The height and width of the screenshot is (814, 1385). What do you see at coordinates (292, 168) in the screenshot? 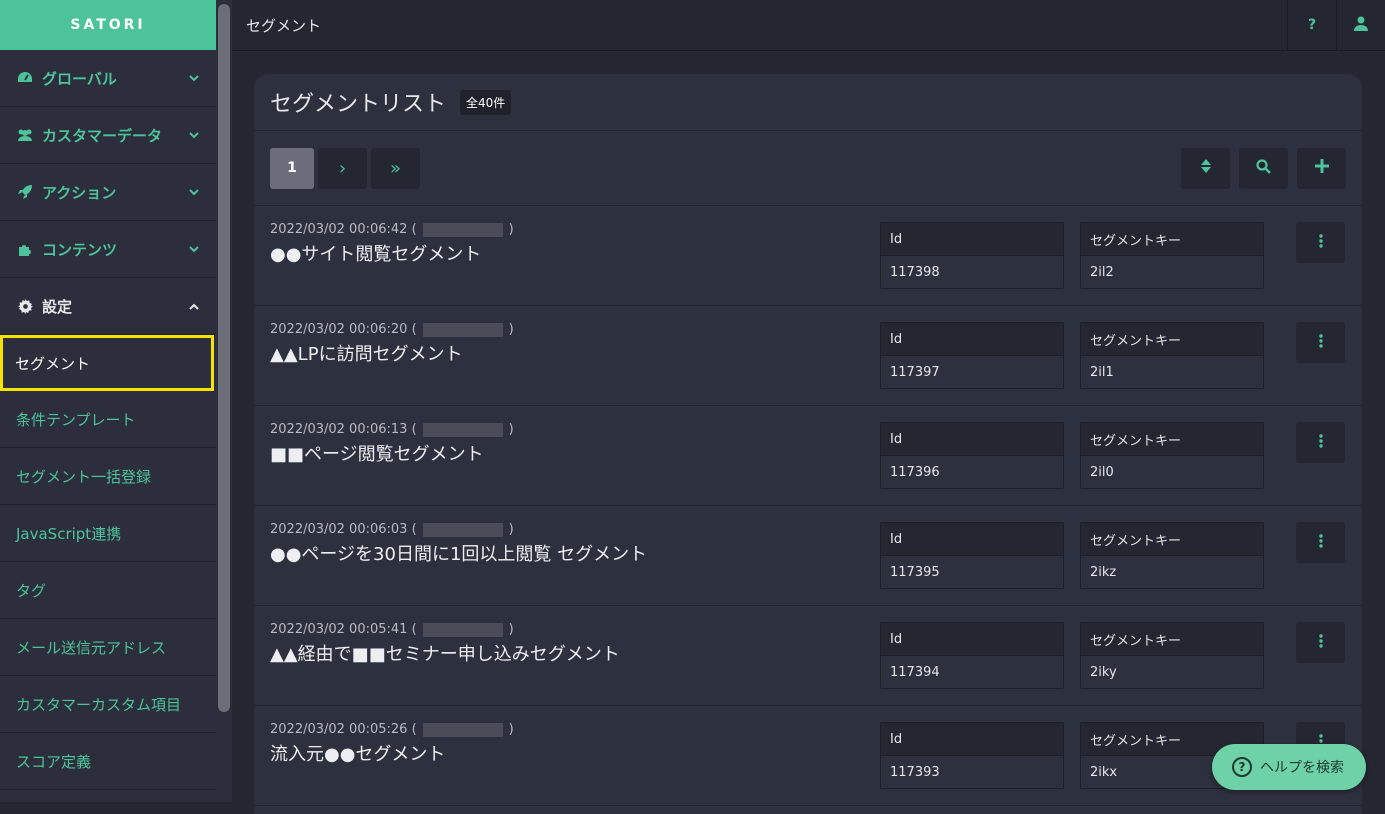
I see `page-button-current: 1` at bounding box center [292, 168].